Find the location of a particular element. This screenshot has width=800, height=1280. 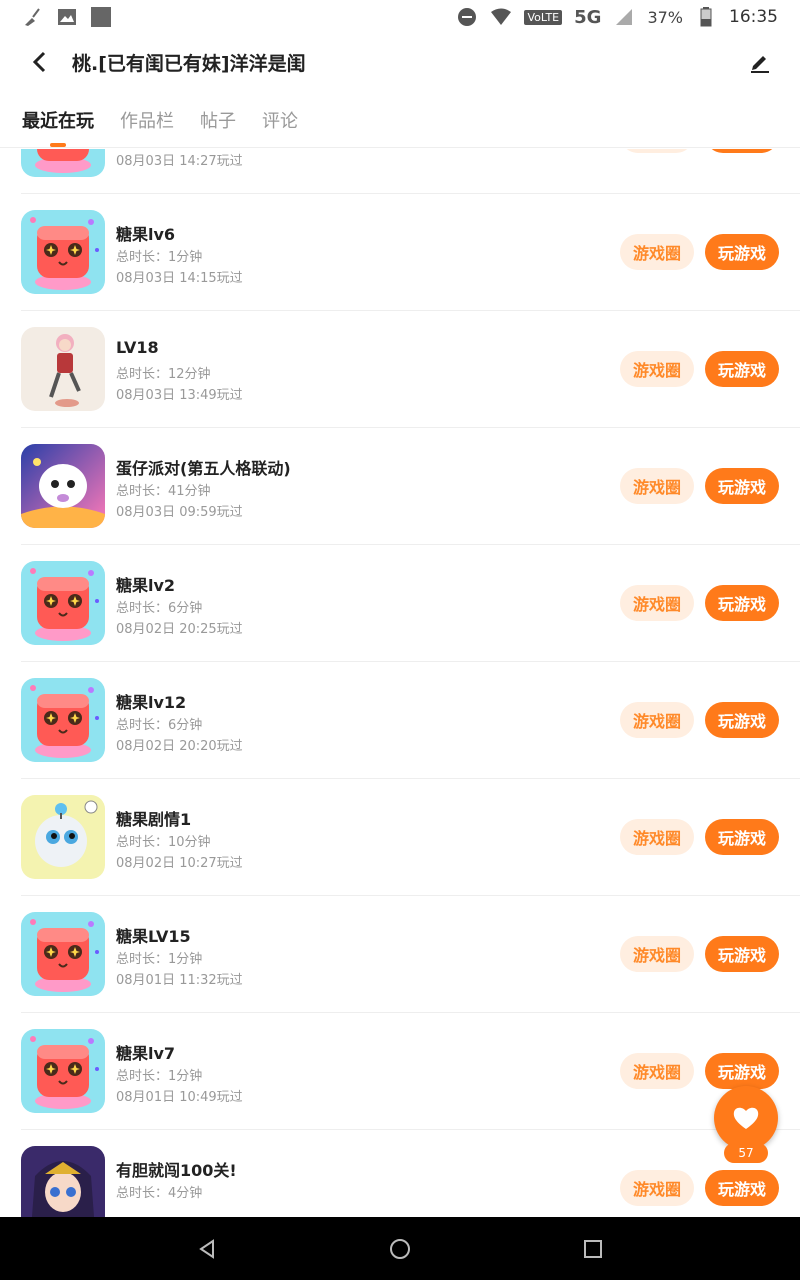

nav-back-button is located at coordinates (207, 1249).